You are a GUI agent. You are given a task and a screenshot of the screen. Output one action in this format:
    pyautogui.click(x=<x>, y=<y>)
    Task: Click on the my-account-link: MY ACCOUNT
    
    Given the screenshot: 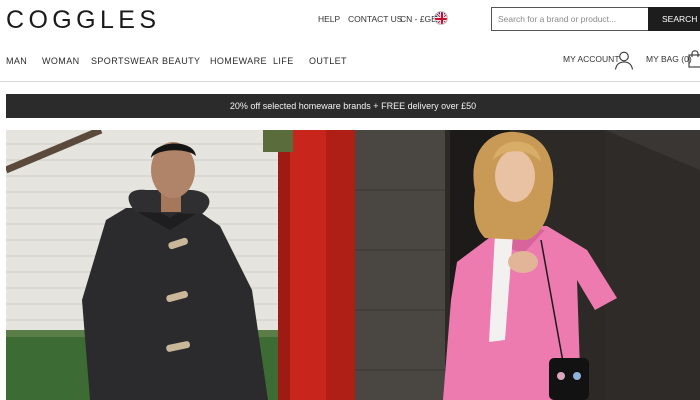 What is the action you would take?
    pyautogui.click(x=591, y=59)
    